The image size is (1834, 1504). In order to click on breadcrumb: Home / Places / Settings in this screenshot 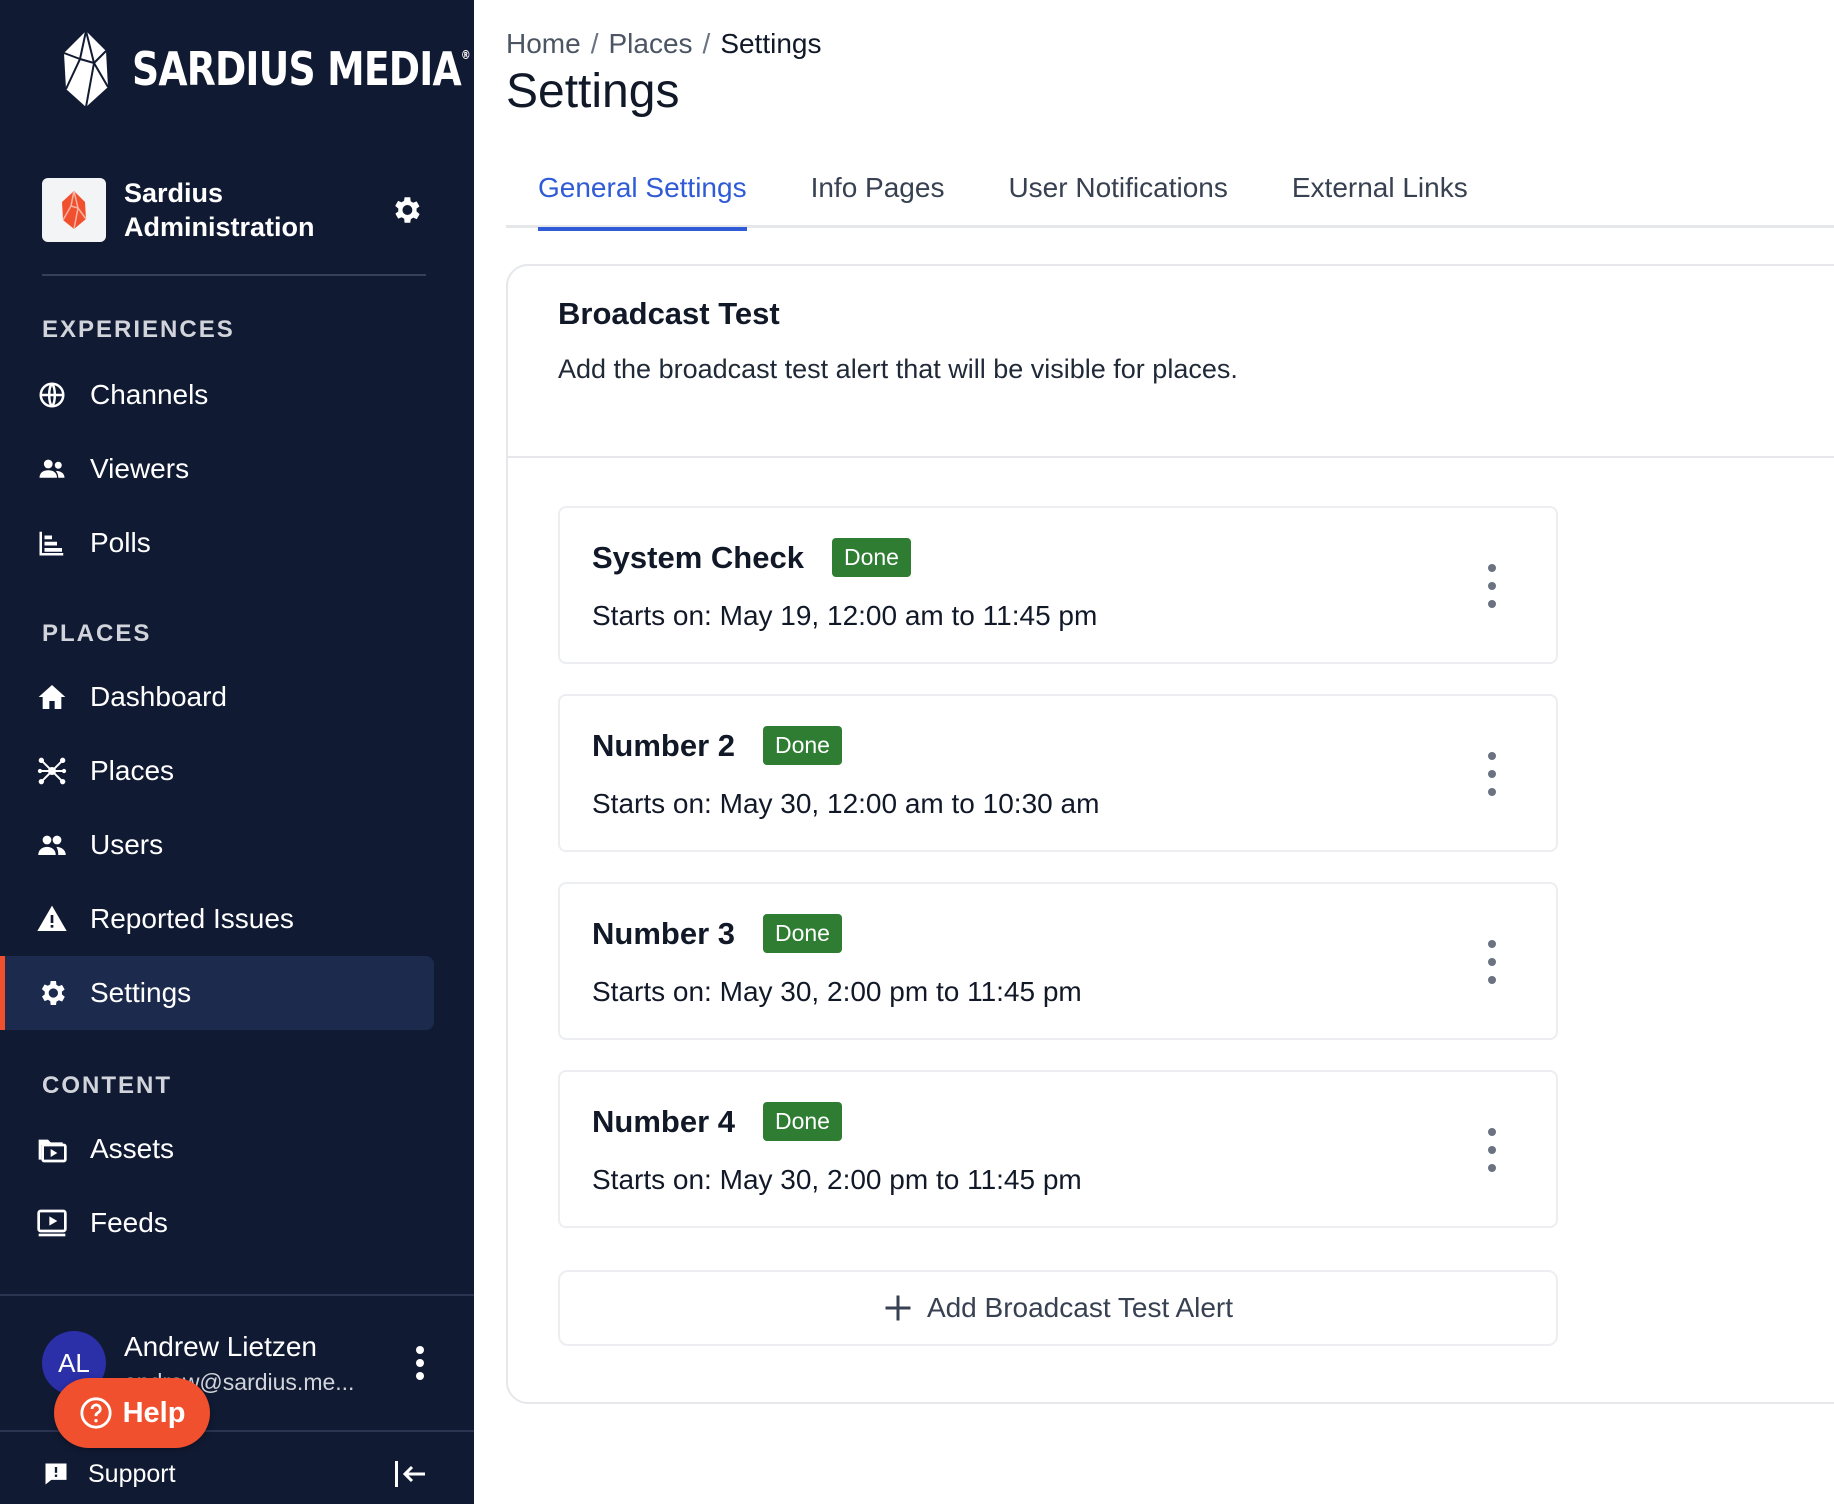, I will do `click(663, 44)`.